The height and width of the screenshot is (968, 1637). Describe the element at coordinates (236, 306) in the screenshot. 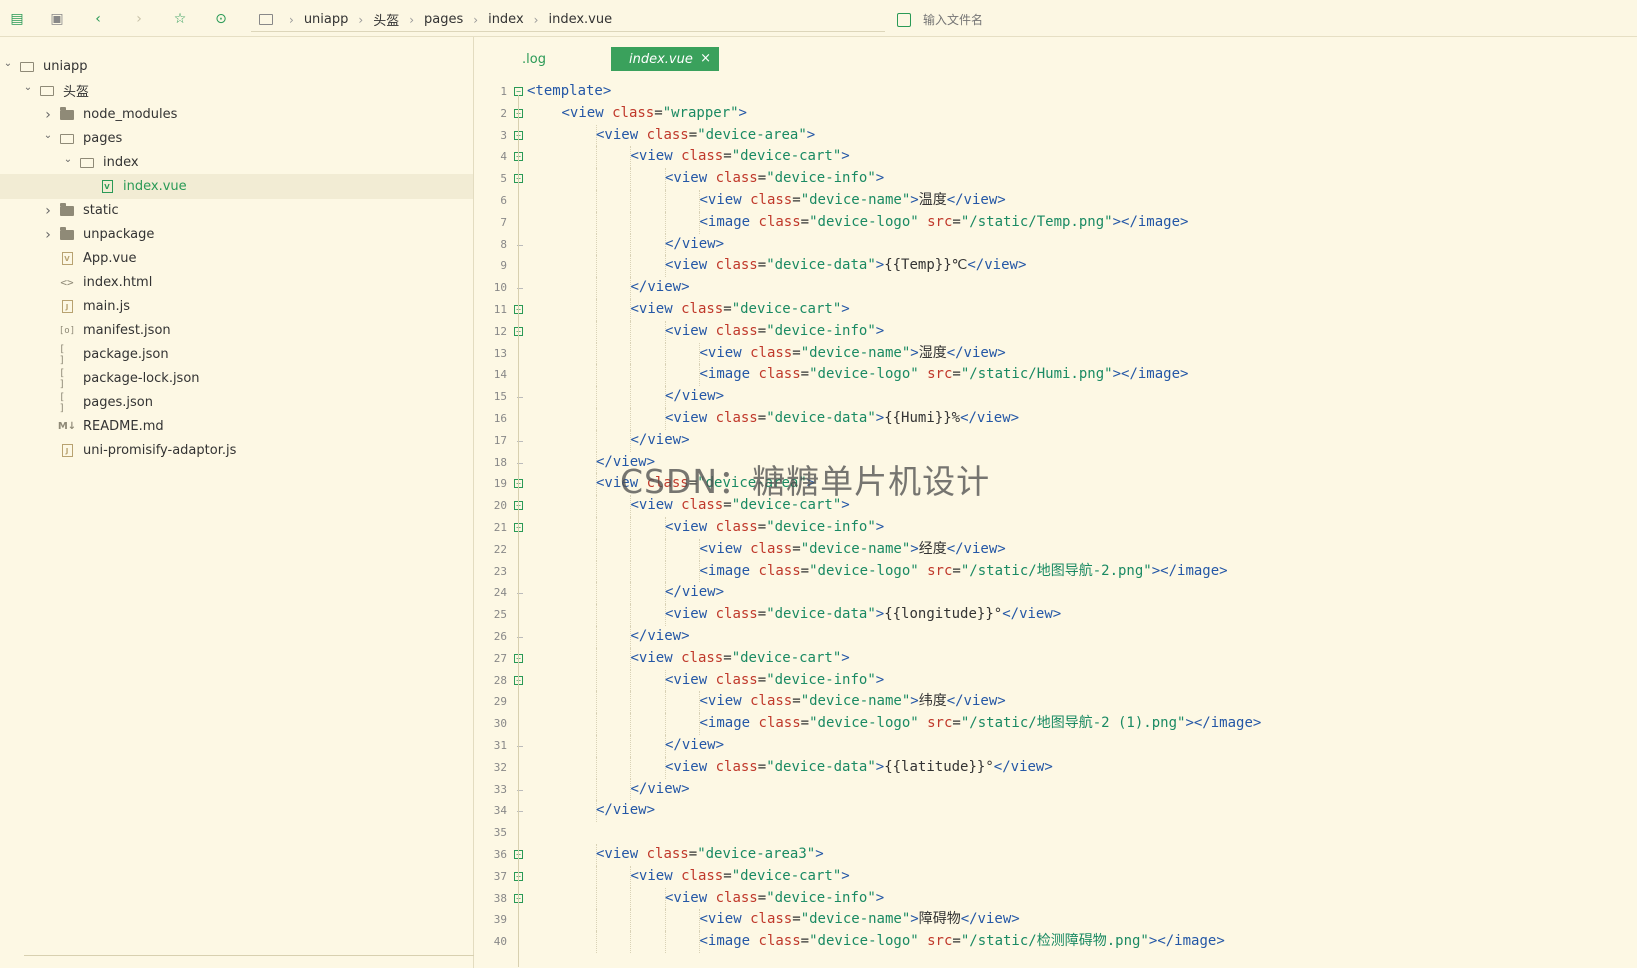

I see `tree-item: Jmain.js` at that location.